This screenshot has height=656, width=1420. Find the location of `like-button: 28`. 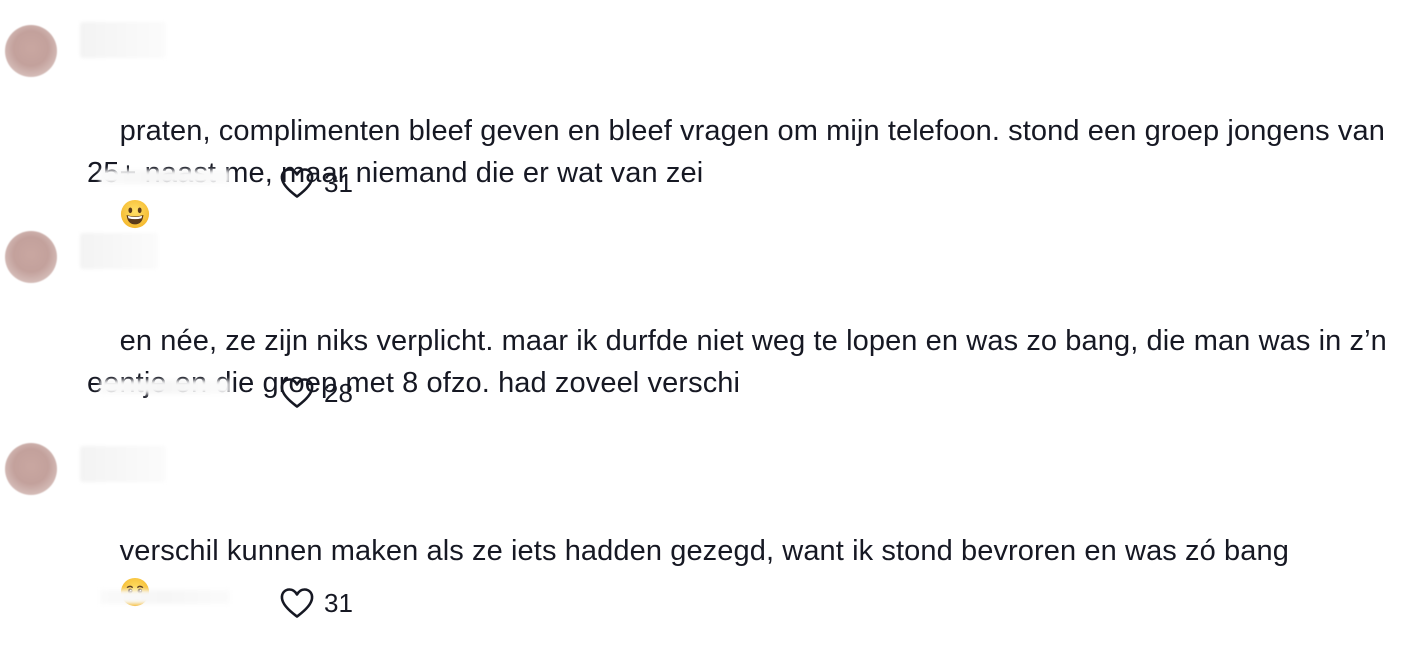

like-button: 28 is located at coordinates (316, 393).